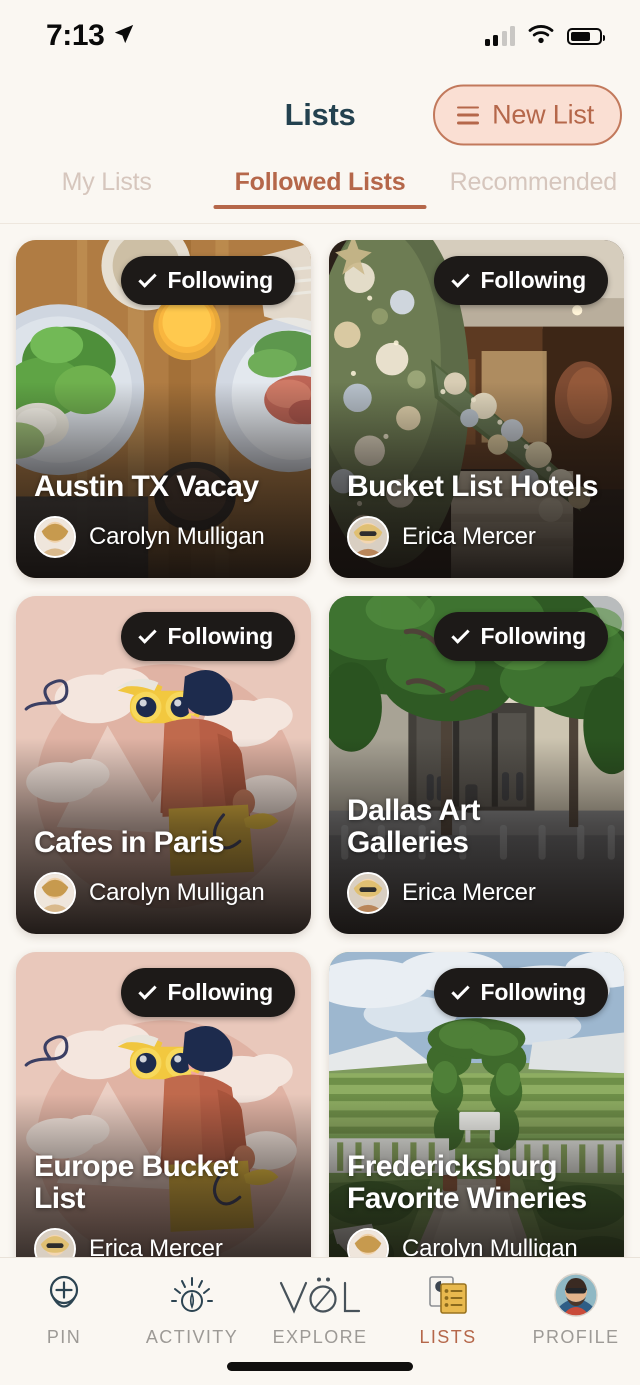 The width and height of the screenshot is (640, 1385). I want to click on nav-label-activity: ACTIVITY, so click(192, 1337).